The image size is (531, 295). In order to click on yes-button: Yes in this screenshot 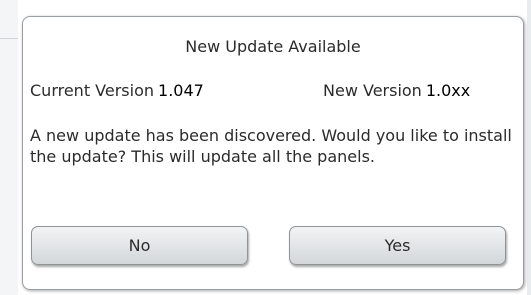, I will do `click(397, 245)`.